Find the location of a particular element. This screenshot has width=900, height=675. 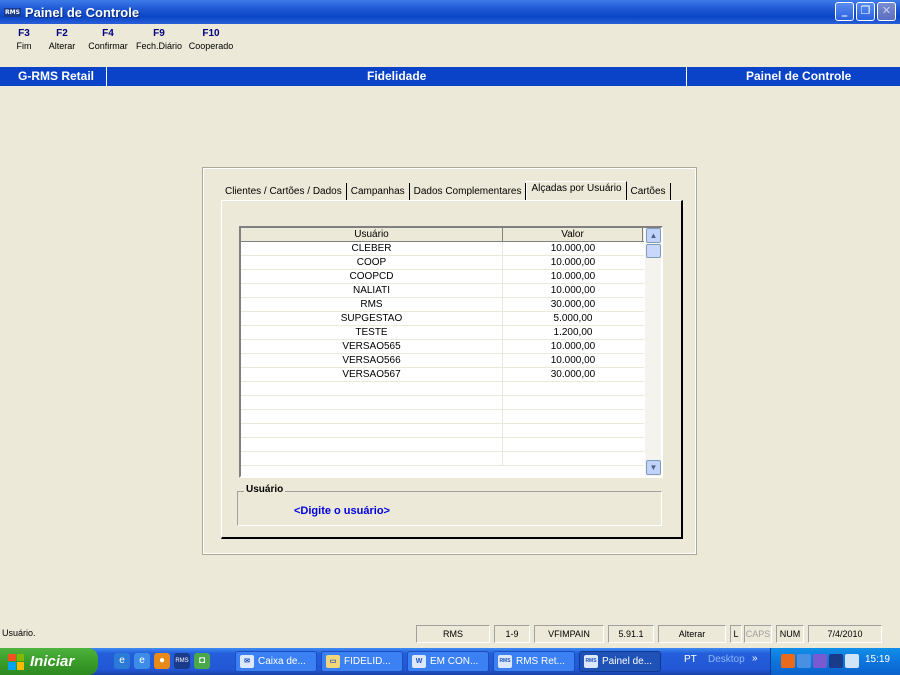

column-header-usuario: Usuário is located at coordinates (372, 234).